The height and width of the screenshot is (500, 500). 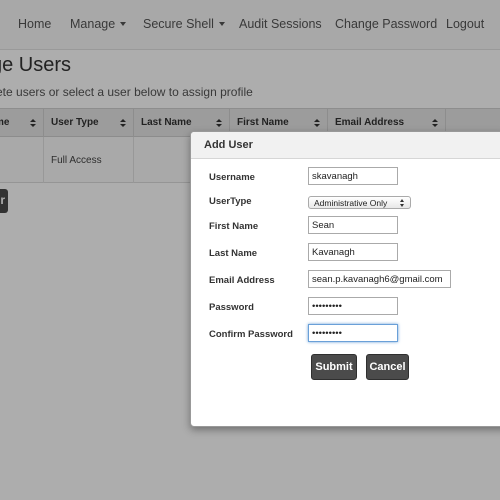 What do you see at coordinates (230, 201) in the screenshot?
I see `usertype-label: UserType` at bounding box center [230, 201].